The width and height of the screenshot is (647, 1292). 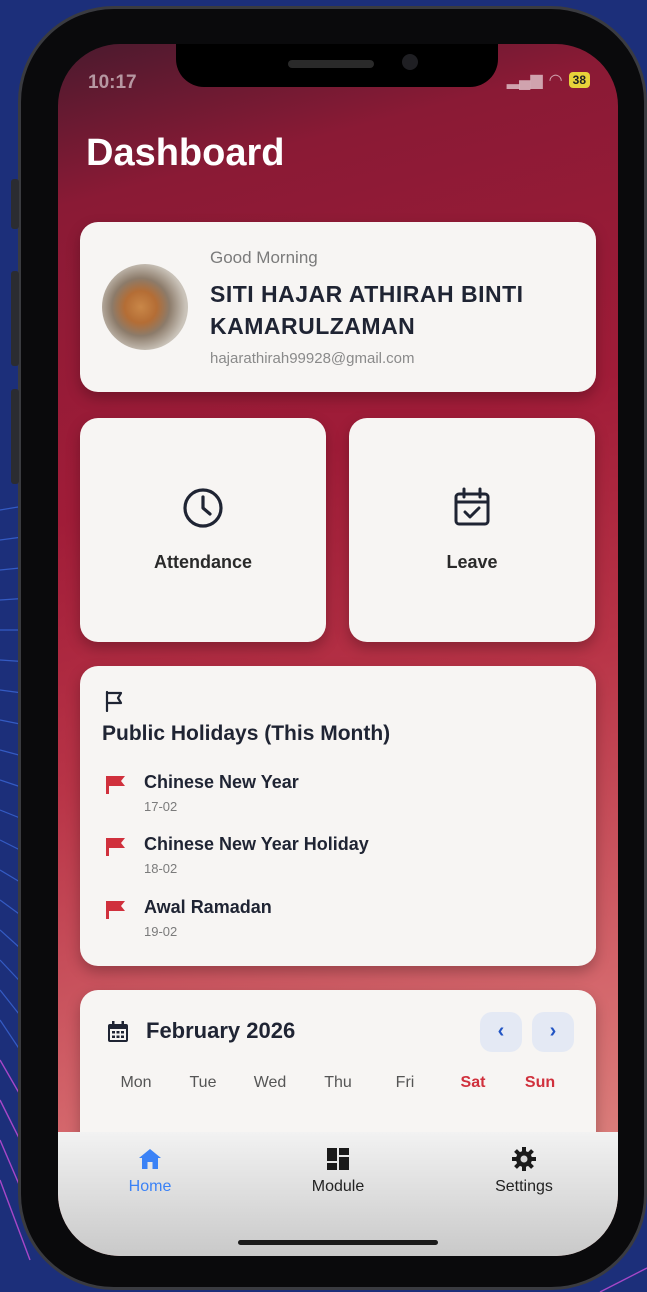 I want to click on home-indicator, so click(x=338, y=1242).